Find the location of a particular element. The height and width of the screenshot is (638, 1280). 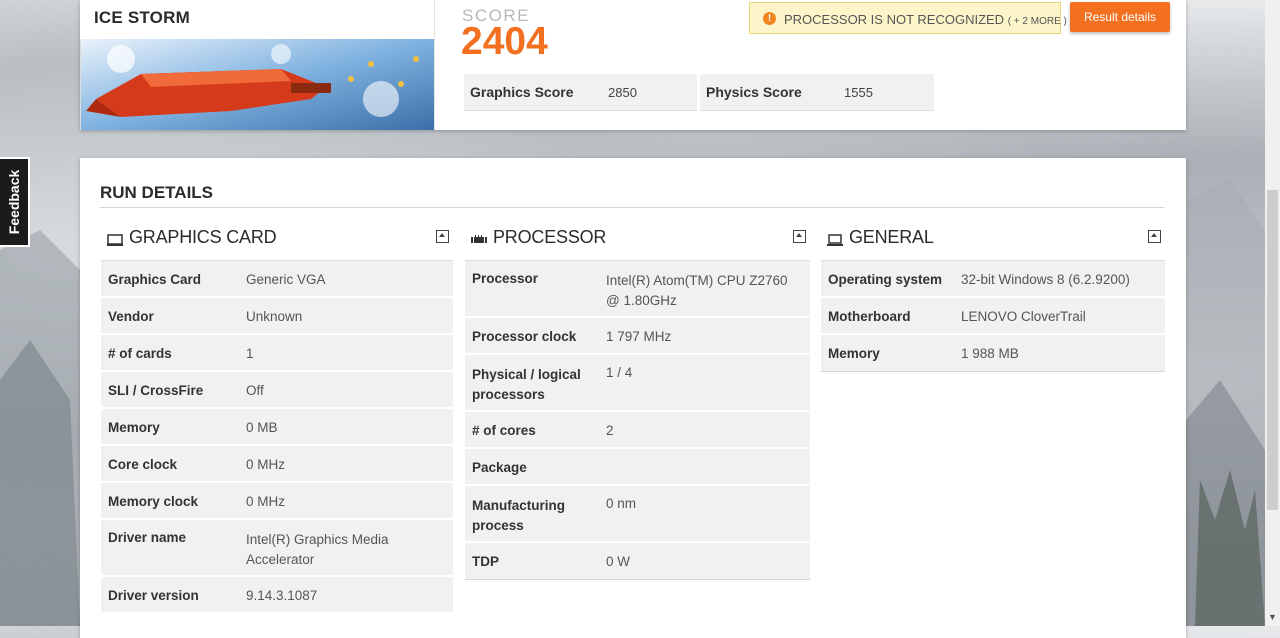

feedback-label: Feedback is located at coordinates (14, 202).